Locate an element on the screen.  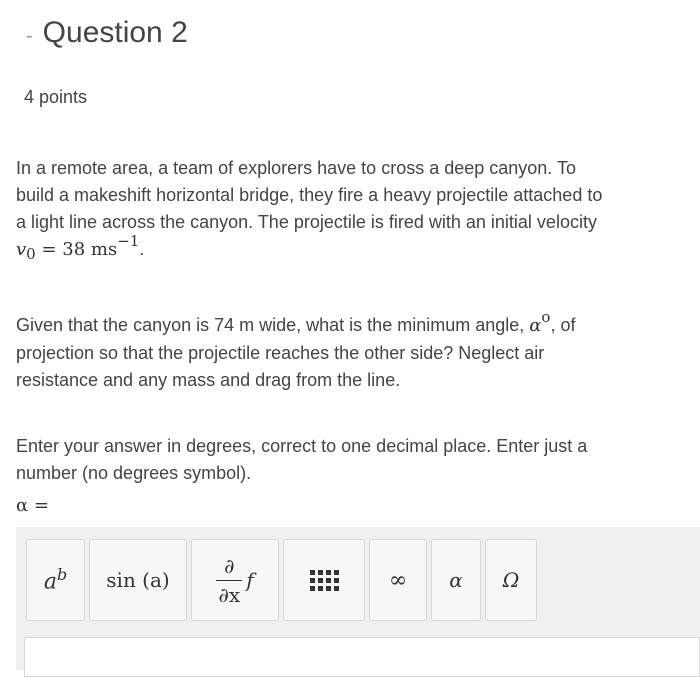
collapse-icon: - is located at coordinates (29, 36).